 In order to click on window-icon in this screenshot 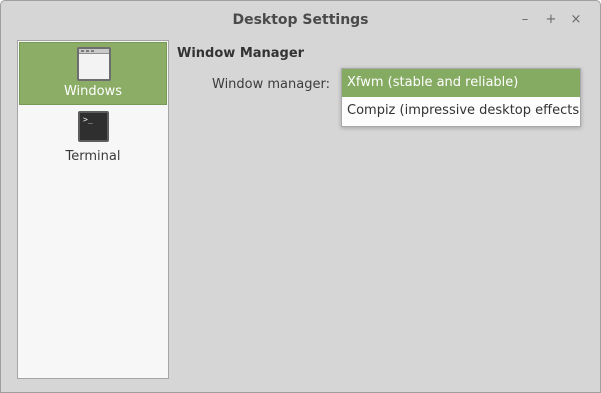, I will do `click(94, 64)`.